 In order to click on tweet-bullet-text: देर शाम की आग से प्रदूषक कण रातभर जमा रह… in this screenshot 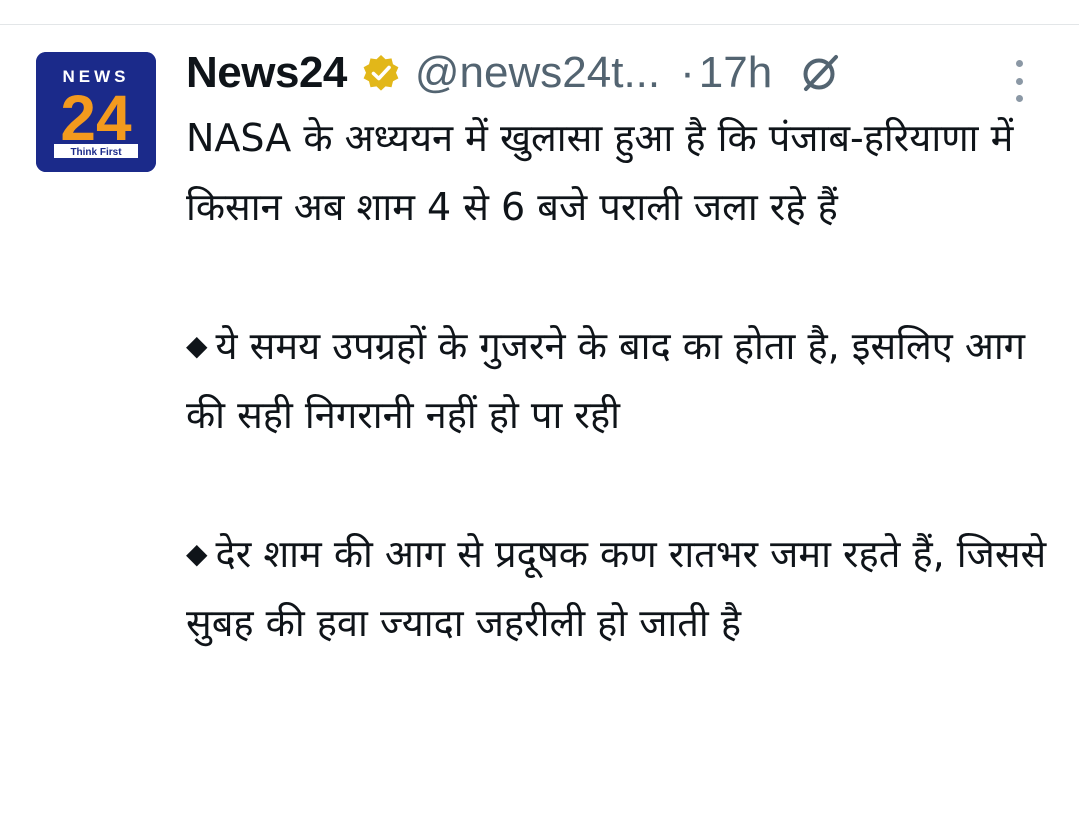, I will do `click(616, 588)`.